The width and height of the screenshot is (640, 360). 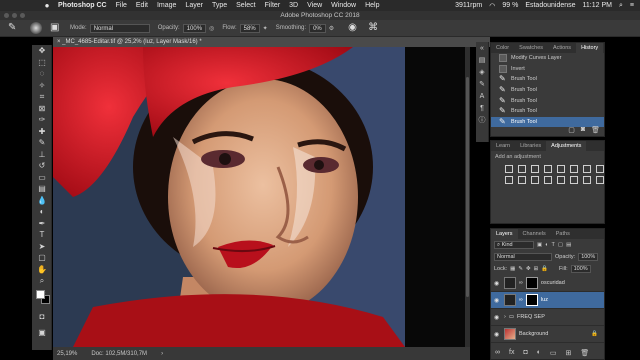 I want to click on levels-icon, so click(x=522, y=169).